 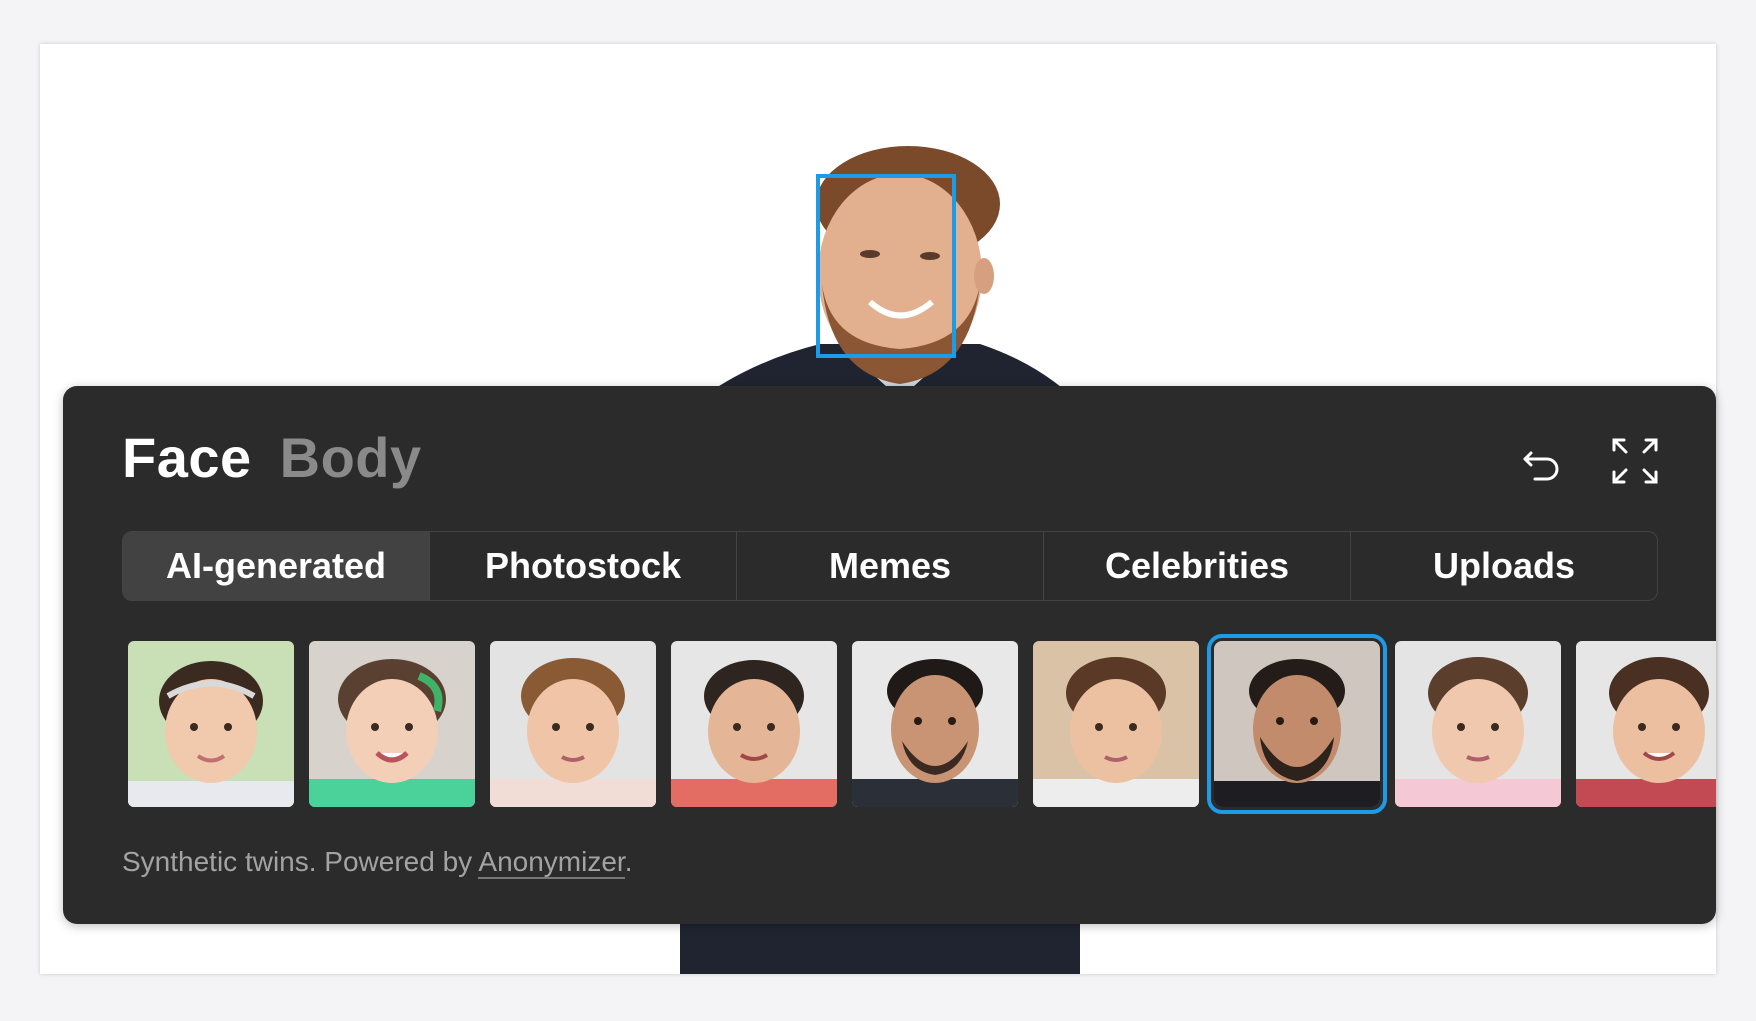 I want to click on footer-note: Synthetic twins. Powered by Anonymizer., so click(x=377, y=862).